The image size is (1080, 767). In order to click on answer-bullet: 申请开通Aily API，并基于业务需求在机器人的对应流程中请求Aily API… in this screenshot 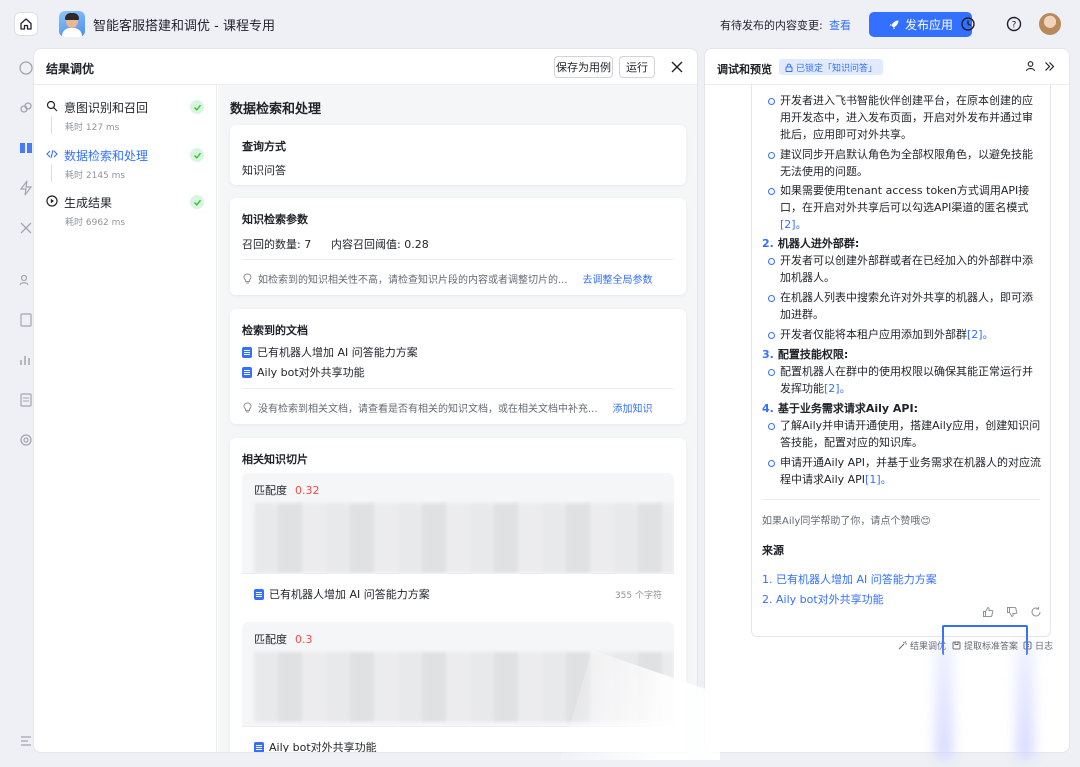, I will do `click(905, 471)`.